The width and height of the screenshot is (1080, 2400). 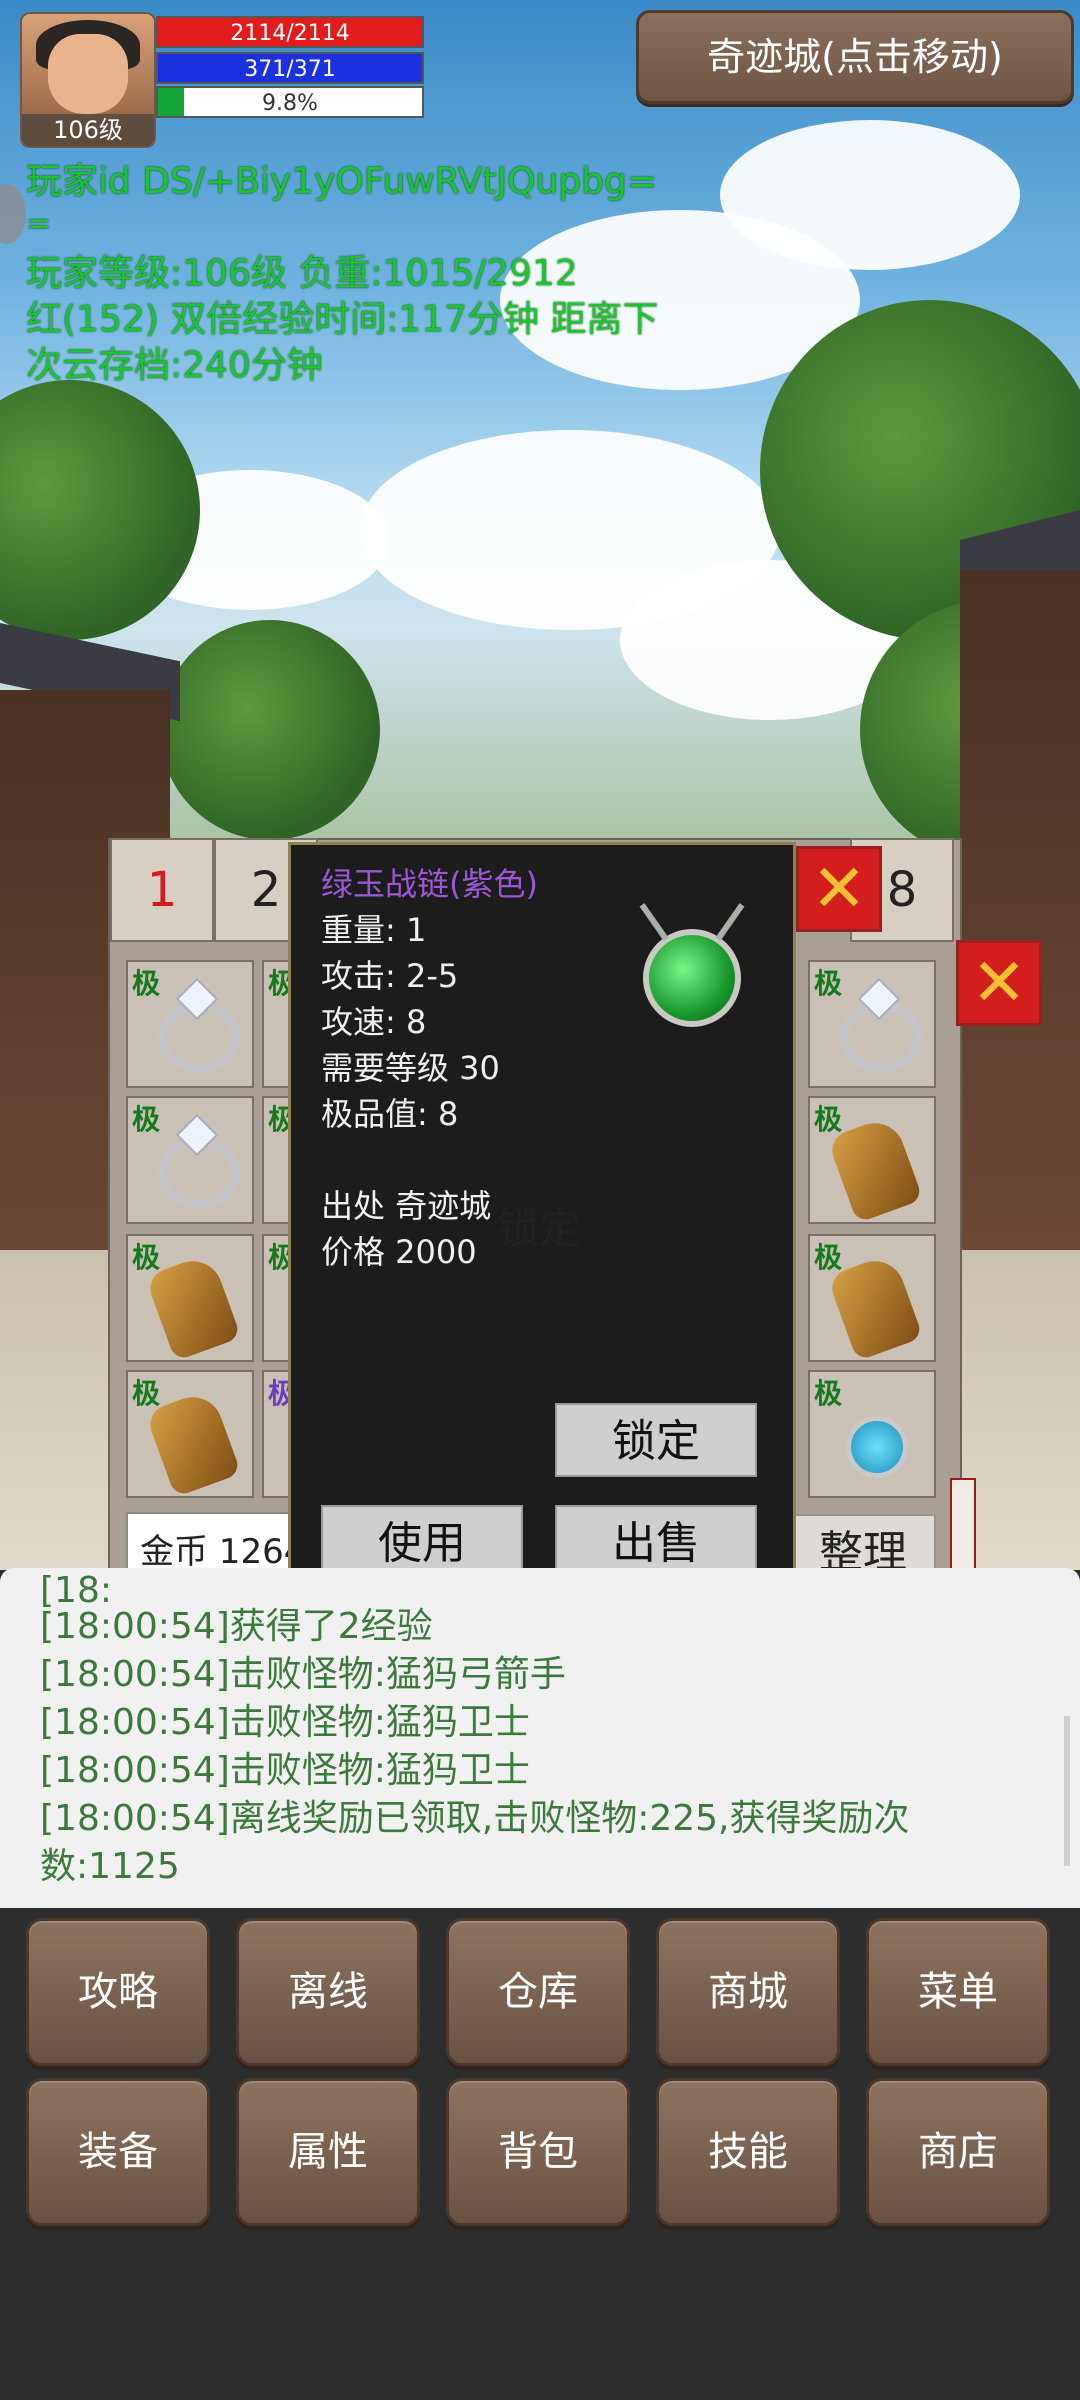 I want to click on menu-button-mall: 商城, so click(x=748, y=1992).